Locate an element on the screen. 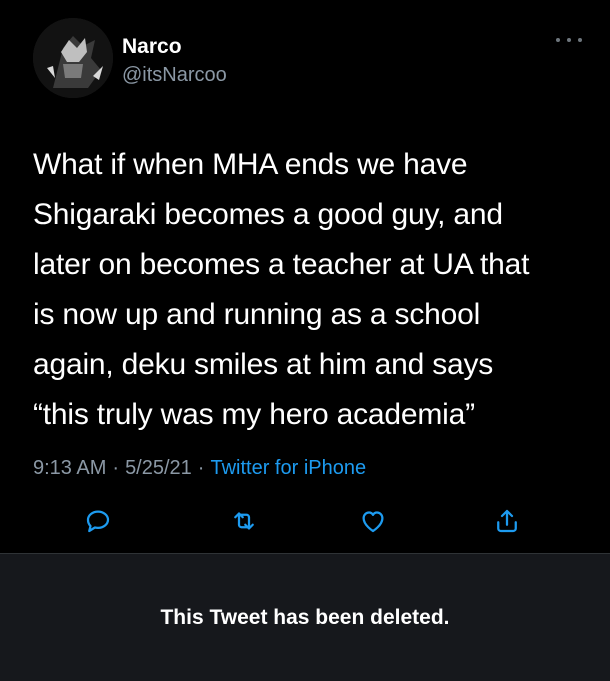 The height and width of the screenshot is (681, 610). tweet-text-line: “this truly was my hero academia” is located at coordinates (254, 414).